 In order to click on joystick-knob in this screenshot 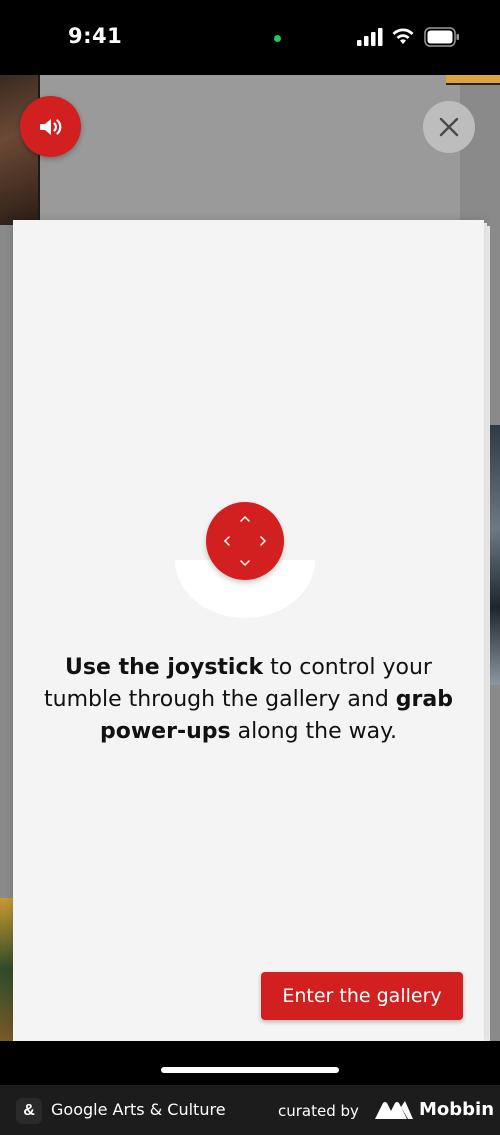, I will do `click(245, 541)`.